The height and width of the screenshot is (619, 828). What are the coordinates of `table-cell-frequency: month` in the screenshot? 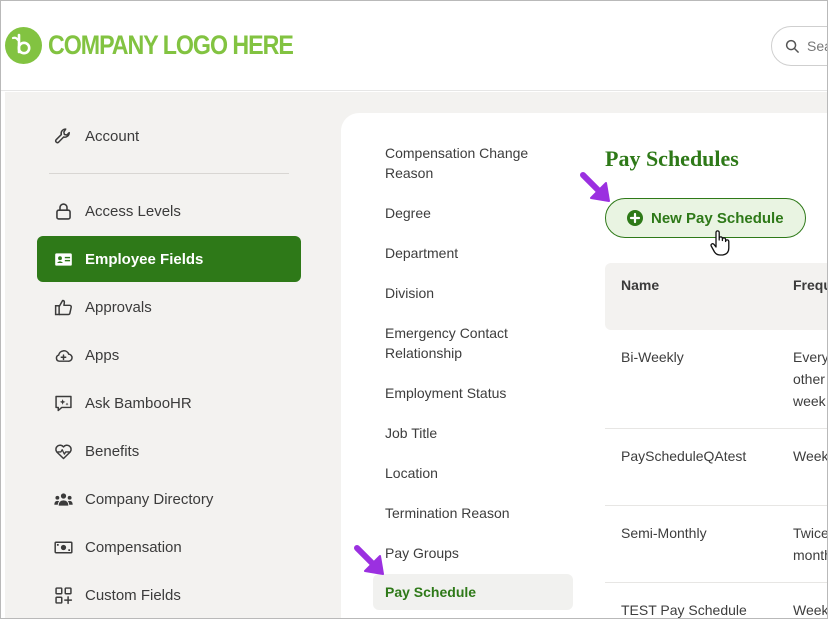 It's located at (810, 555).